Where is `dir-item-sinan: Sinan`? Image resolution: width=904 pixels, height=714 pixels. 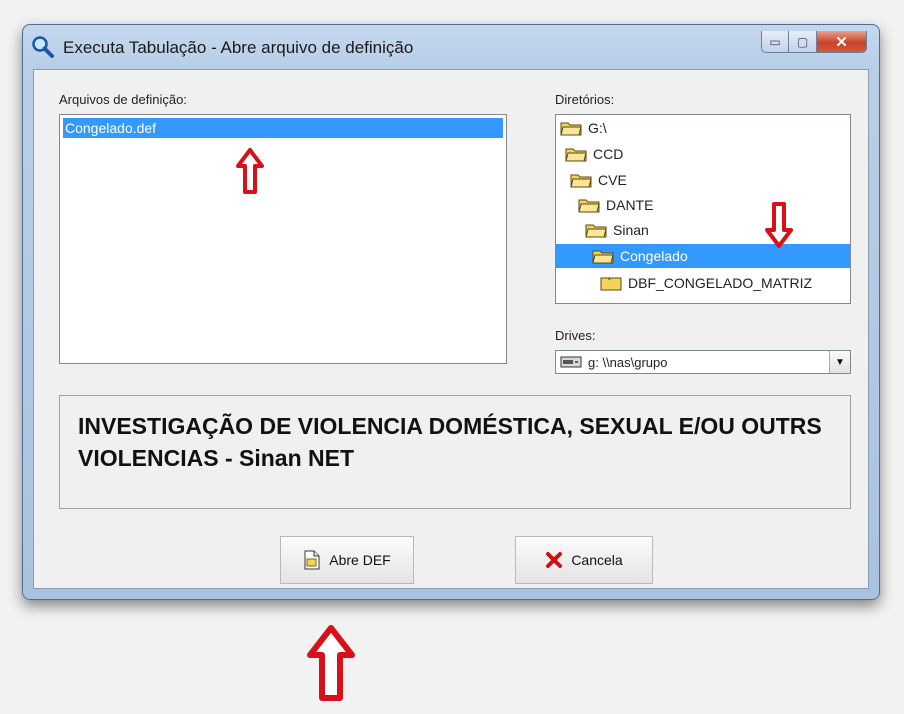 dir-item-sinan: Sinan is located at coordinates (617, 230).